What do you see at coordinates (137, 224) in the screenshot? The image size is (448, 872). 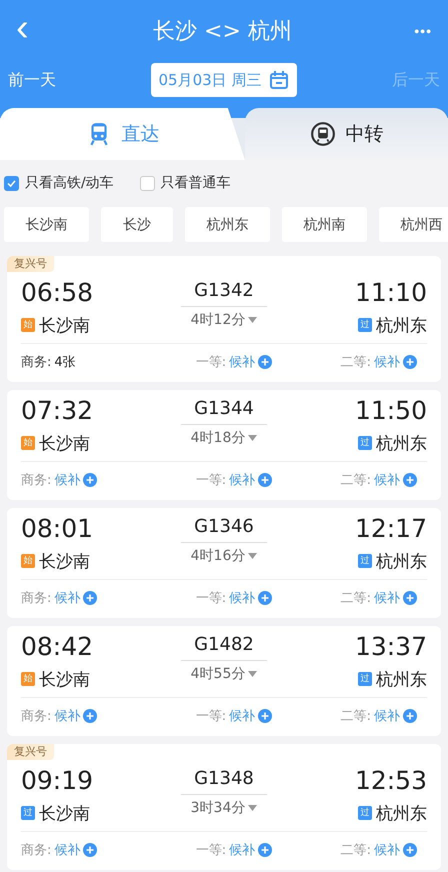 I see `station-chip: 长沙` at bounding box center [137, 224].